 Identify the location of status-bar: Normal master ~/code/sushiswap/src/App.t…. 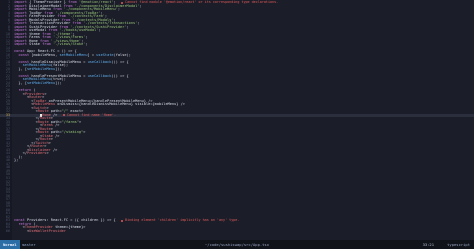
(237, 244).